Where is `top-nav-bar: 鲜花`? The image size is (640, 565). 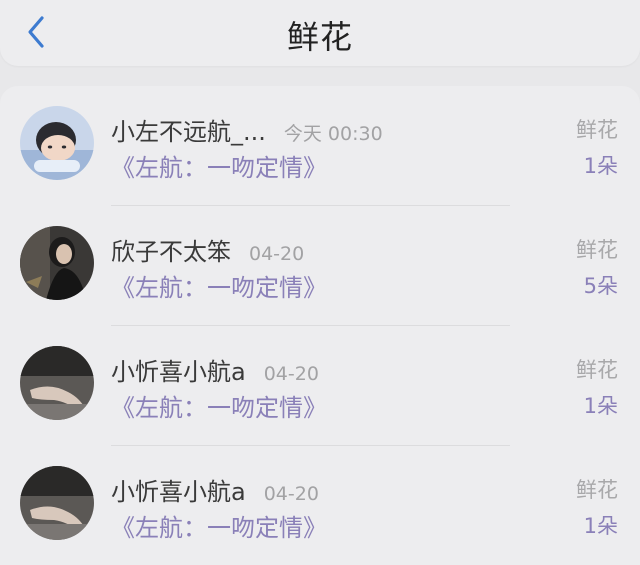
top-nav-bar: 鲜花 is located at coordinates (320, 33).